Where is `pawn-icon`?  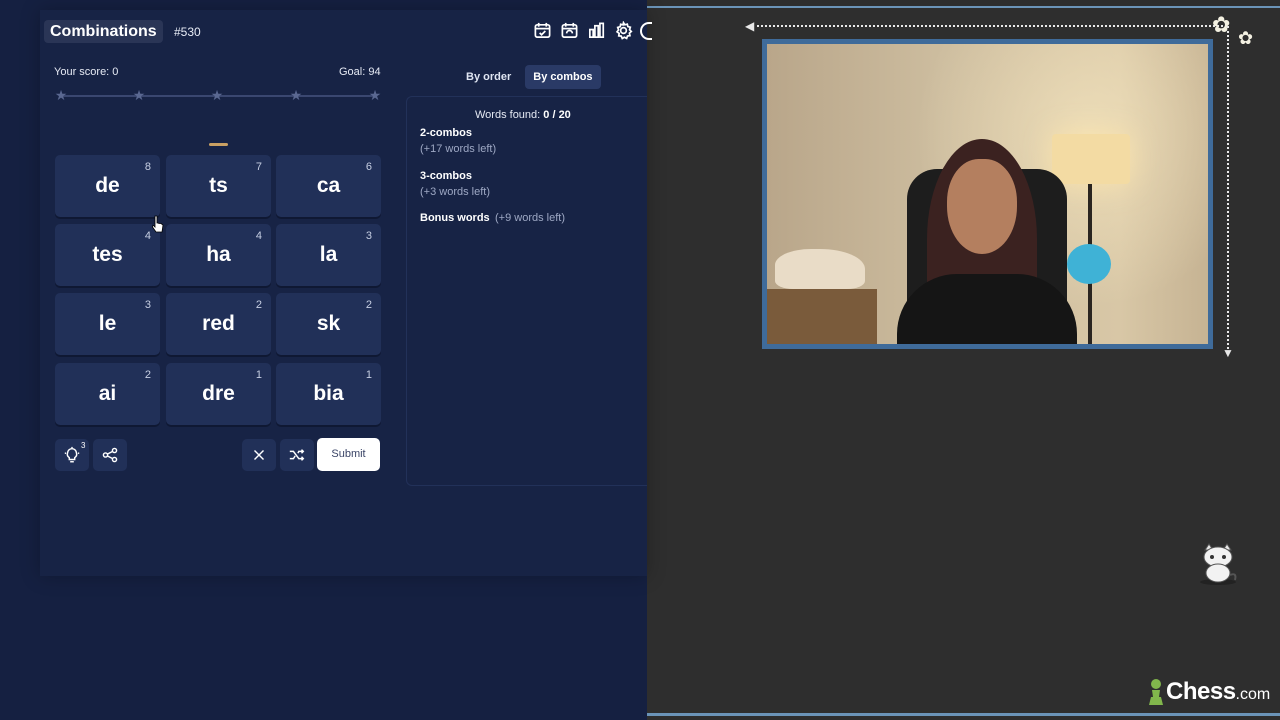 pawn-icon is located at coordinates (1156, 692).